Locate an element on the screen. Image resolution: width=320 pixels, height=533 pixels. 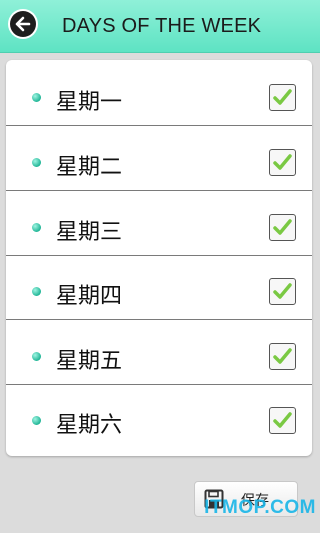
list-item-day-5: 星期五 is located at coordinates (159, 353).